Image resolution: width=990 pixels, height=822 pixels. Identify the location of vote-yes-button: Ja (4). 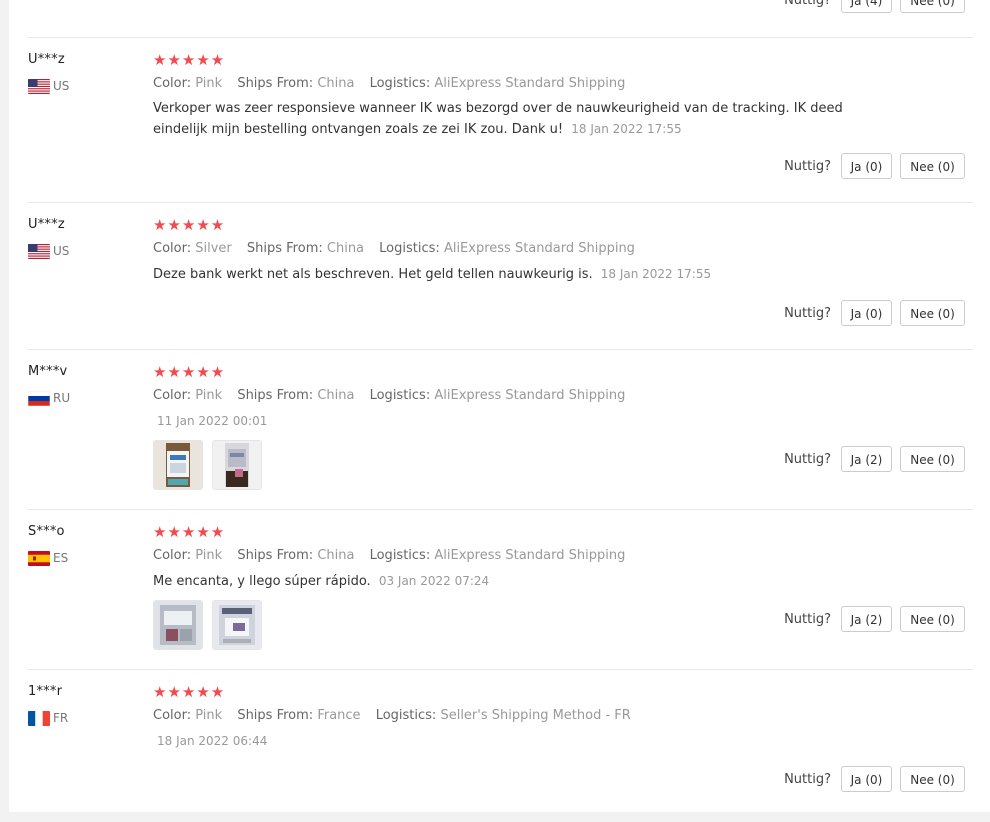
(866, 6).